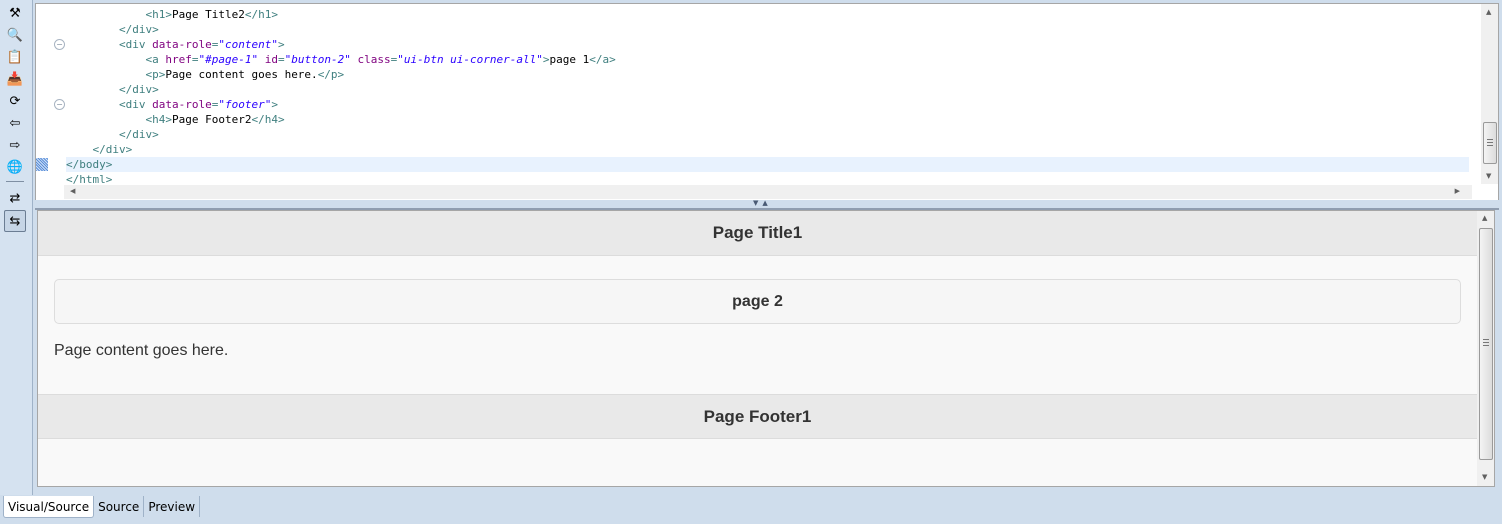 The image size is (1502, 524). What do you see at coordinates (569, 59) in the screenshot?
I see `code-token-text: page 1` at bounding box center [569, 59].